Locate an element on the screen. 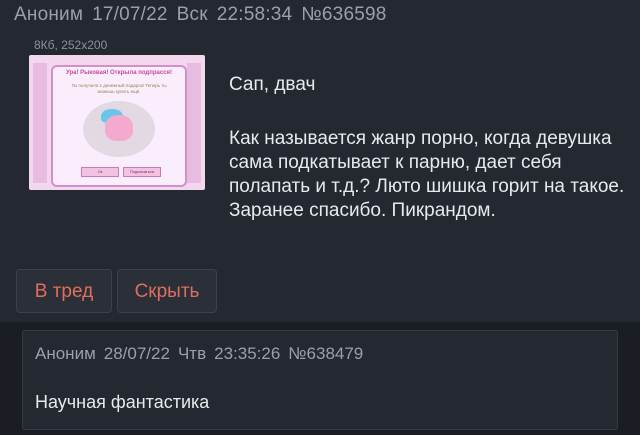 The height and width of the screenshot is (435, 640). file-meta: 8Кб, 252x200 is located at coordinates (71, 45).